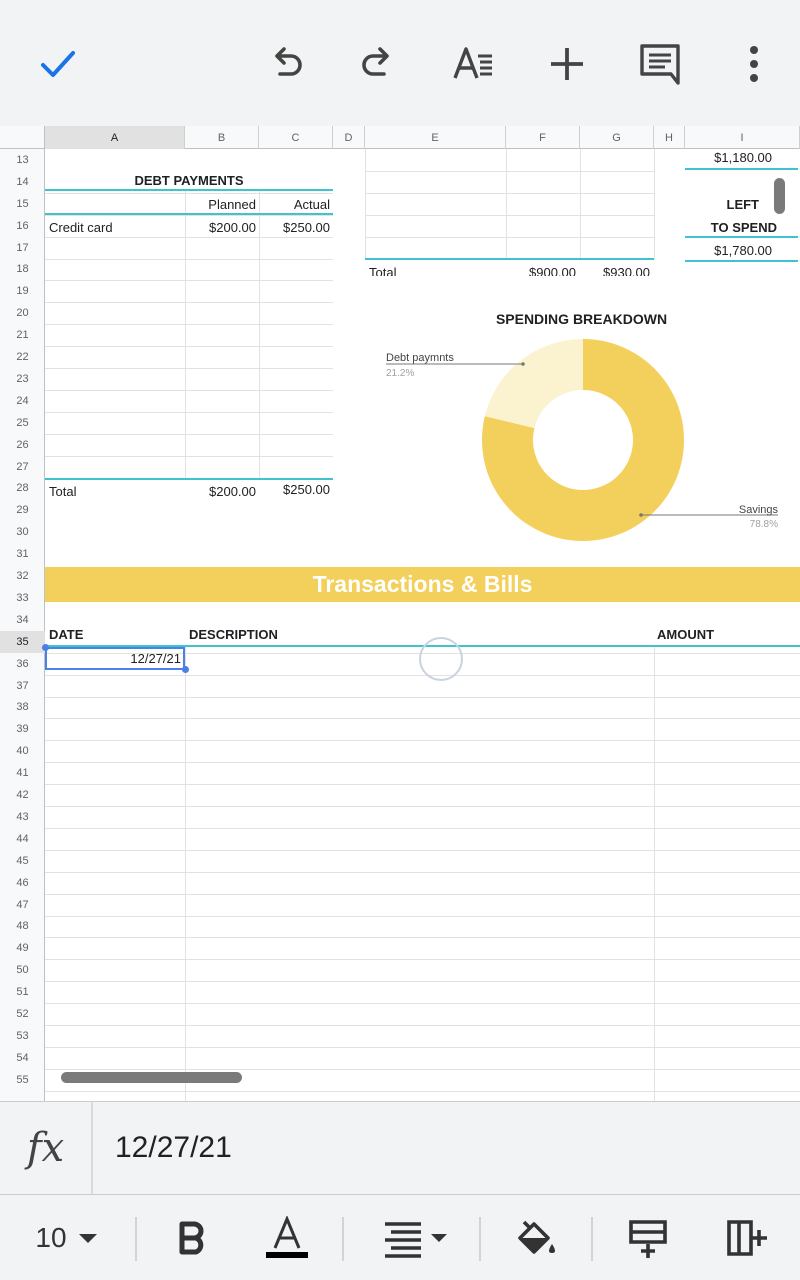 The height and width of the screenshot is (1280, 800). What do you see at coordinates (286, 64) in the screenshot?
I see `undo-button` at bounding box center [286, 64].